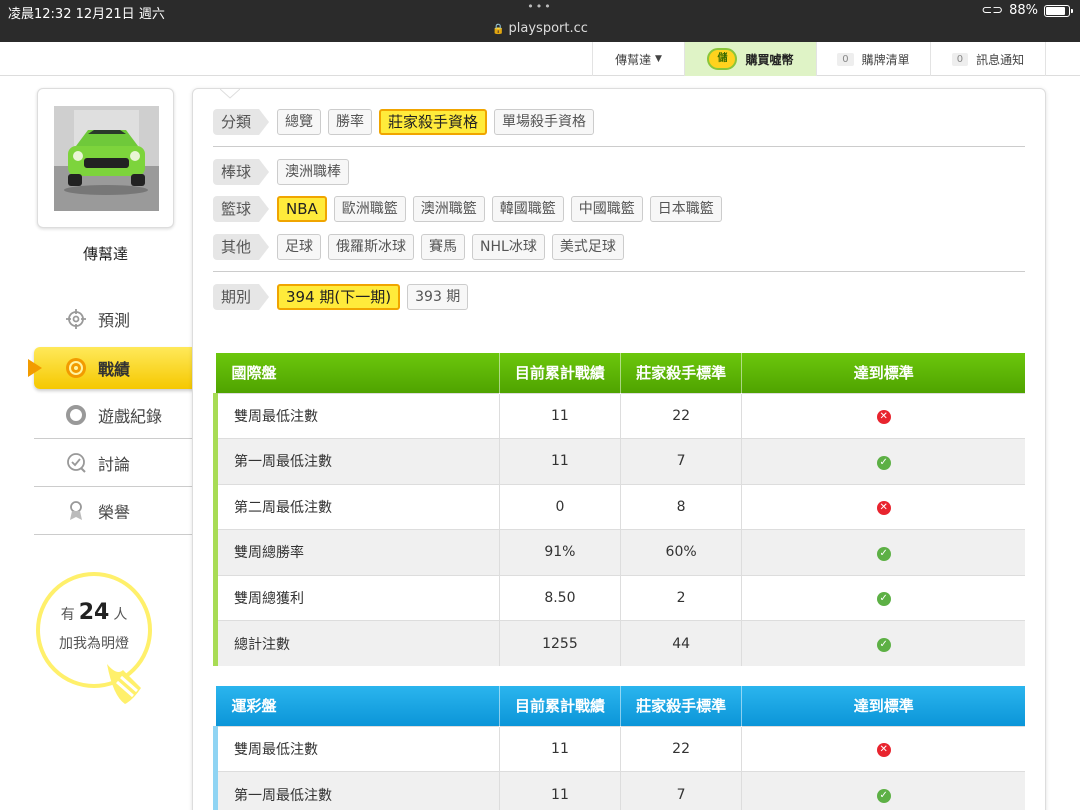 This screenshot has width=1080, height=810. What do you see at coordinates (680, 706) in the screenshot?
I see `col-header: 莊家殺手標準` at bounding box center [680, 706].